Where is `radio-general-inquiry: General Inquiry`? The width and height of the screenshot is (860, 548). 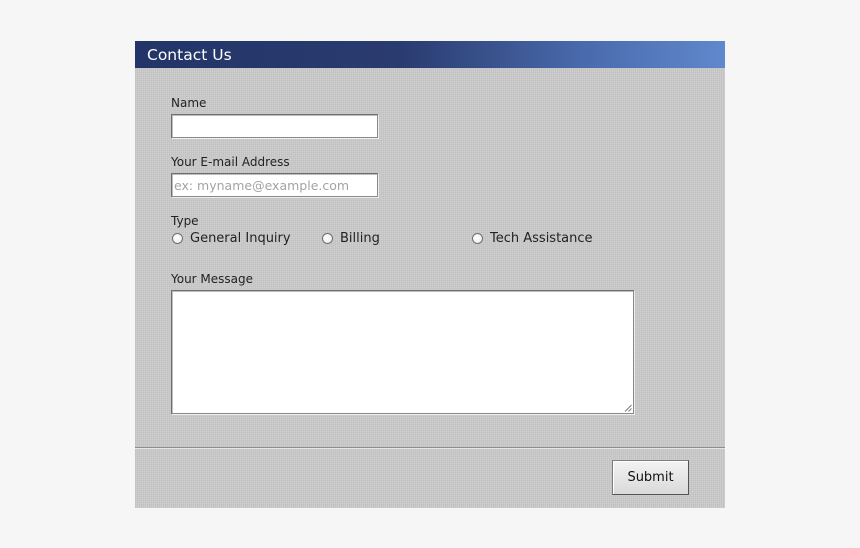
radio-general-inquiry: General Inquiry is located at coordinates (231, 238).